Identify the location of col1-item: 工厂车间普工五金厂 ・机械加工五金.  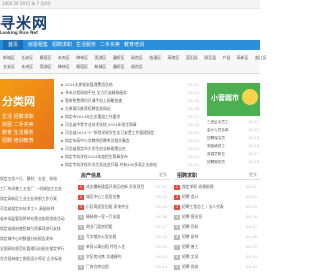
(37, 189).